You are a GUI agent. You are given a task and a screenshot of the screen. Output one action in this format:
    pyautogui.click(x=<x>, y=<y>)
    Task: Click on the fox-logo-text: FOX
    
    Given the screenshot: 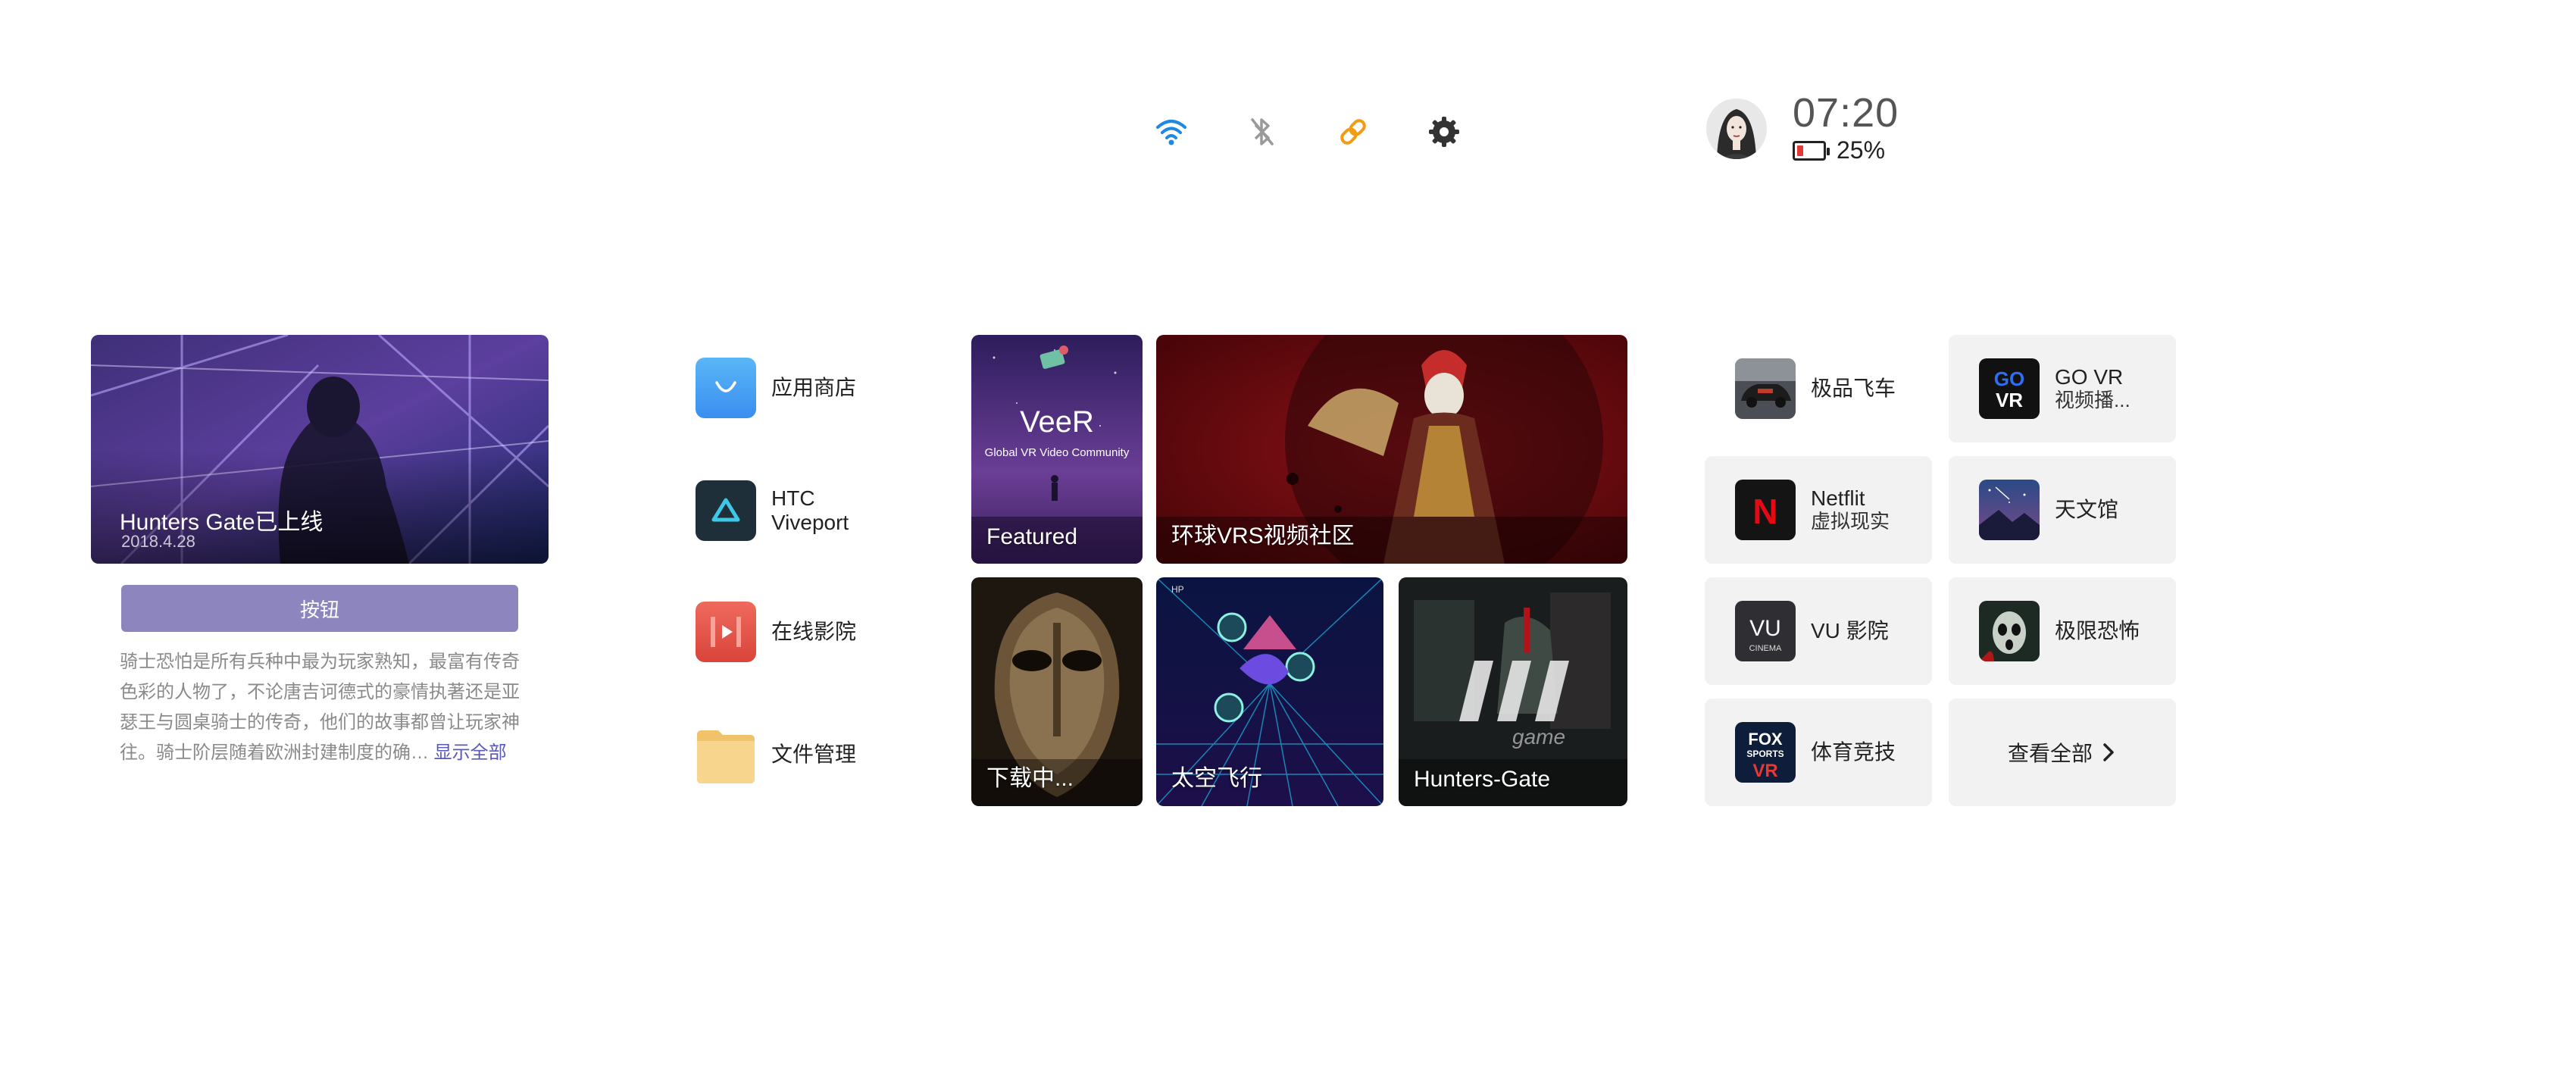 What is the action you would take?
    pyautogui.click(x=1766, y=739)
    